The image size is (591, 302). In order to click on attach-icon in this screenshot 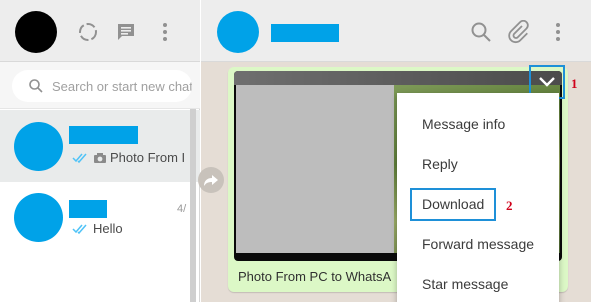, I will do `click(518, 32)`.